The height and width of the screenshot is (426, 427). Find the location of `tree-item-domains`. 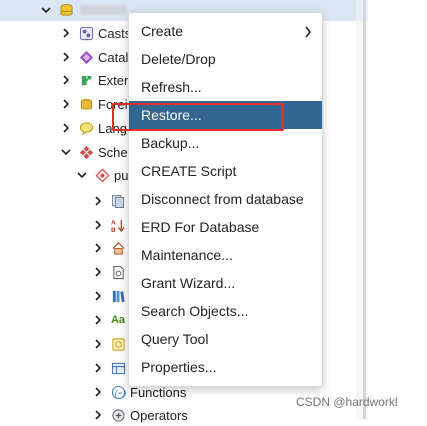

tree-item-domains is located at coordinates (111, 248).